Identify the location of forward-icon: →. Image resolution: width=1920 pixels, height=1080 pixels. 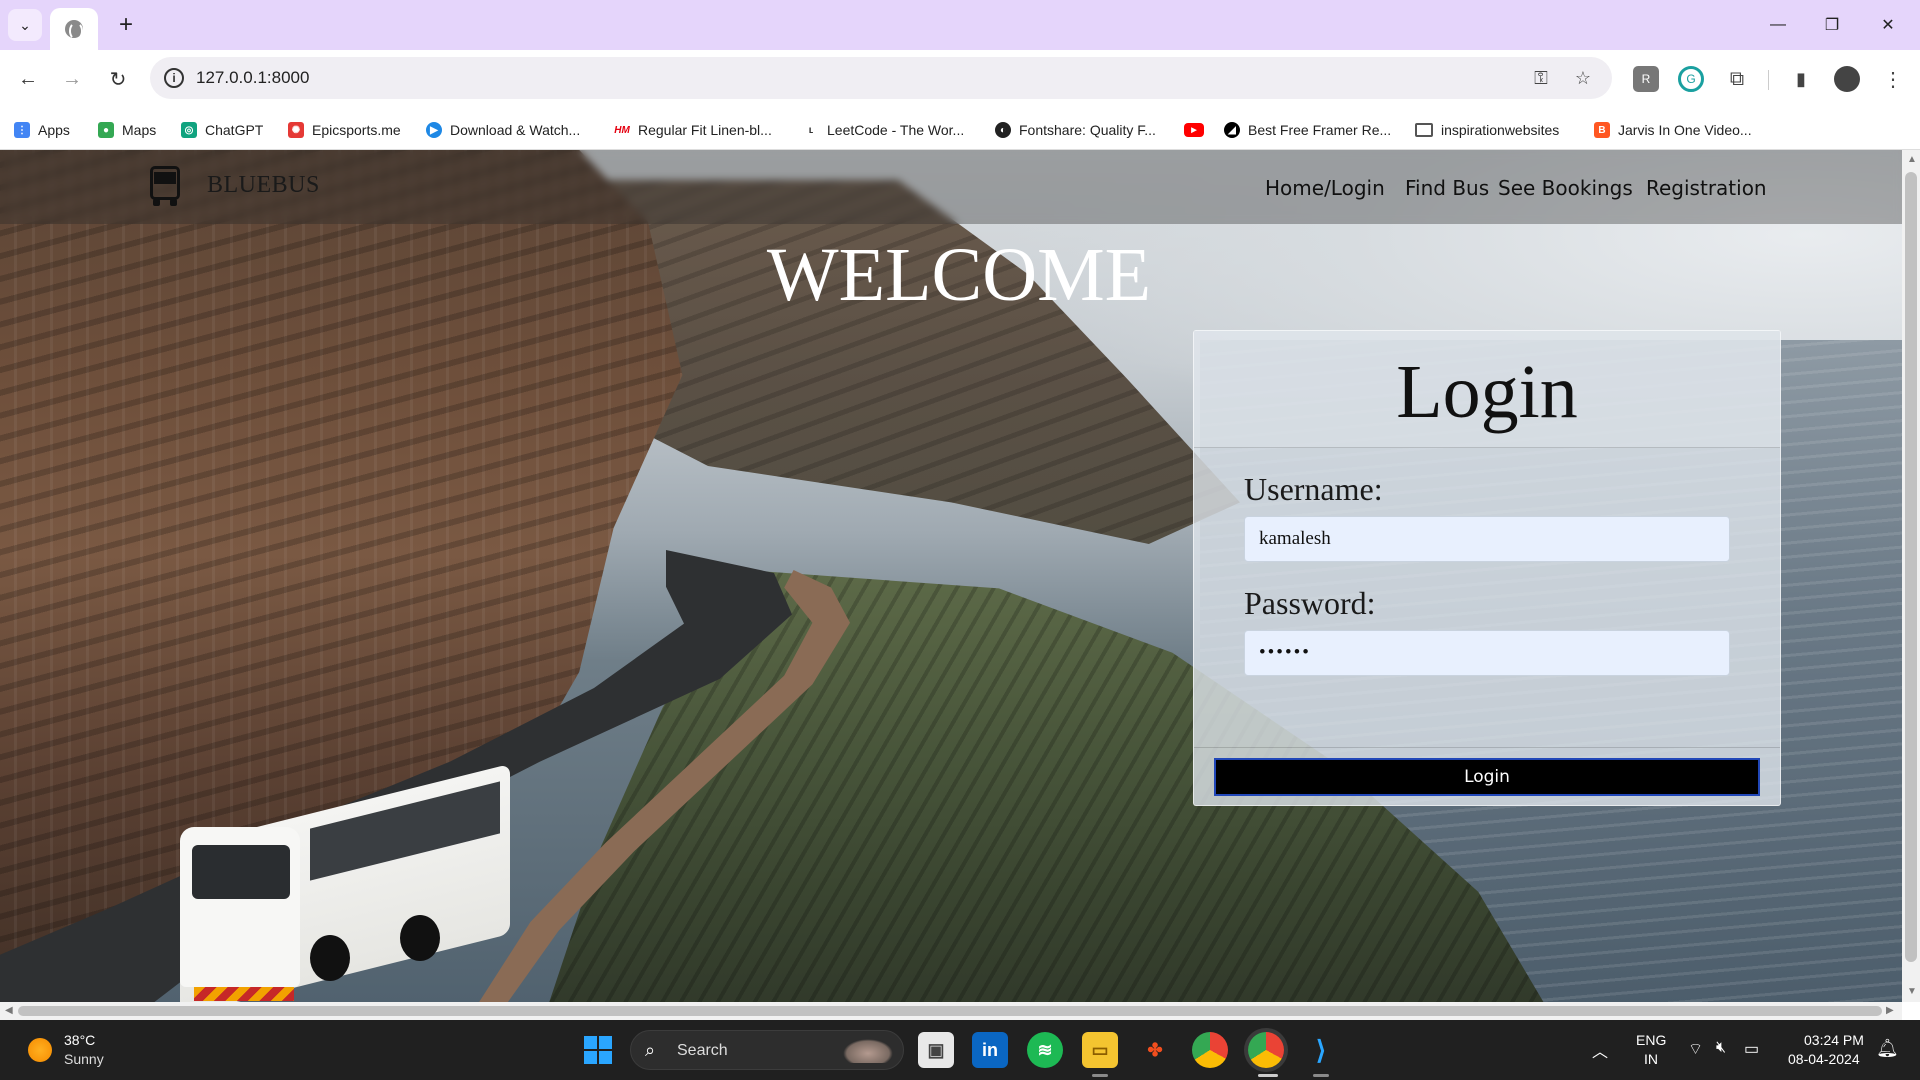
(72, 79).